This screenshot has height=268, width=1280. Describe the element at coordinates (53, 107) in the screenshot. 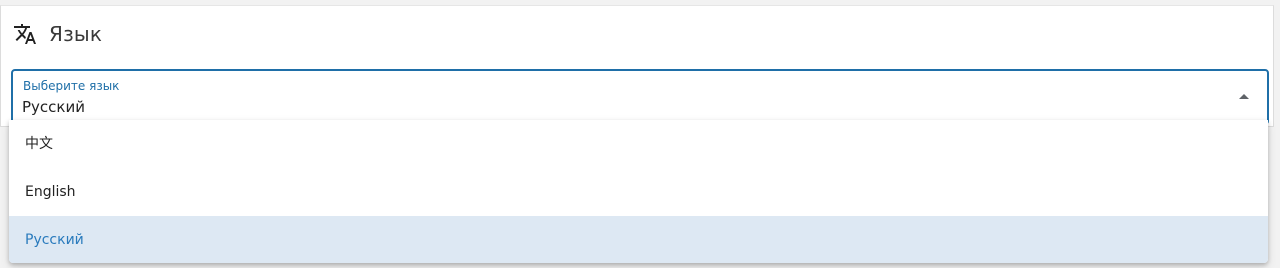

I see `select-value: Русский` at that location.